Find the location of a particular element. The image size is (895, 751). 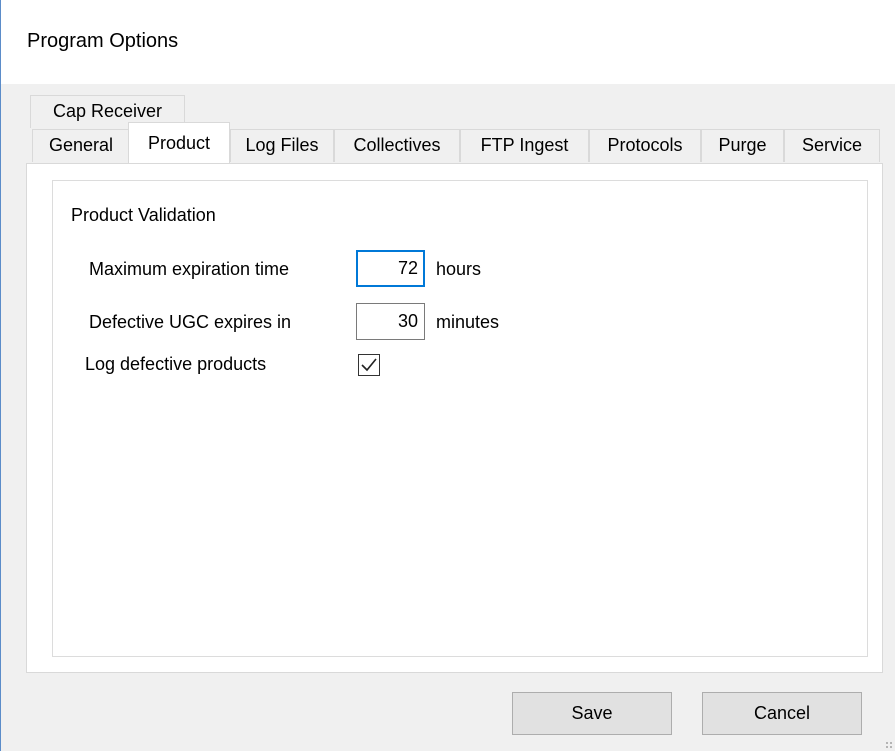

log-defective-label: Log defective products is located at coordinates (176, 364).